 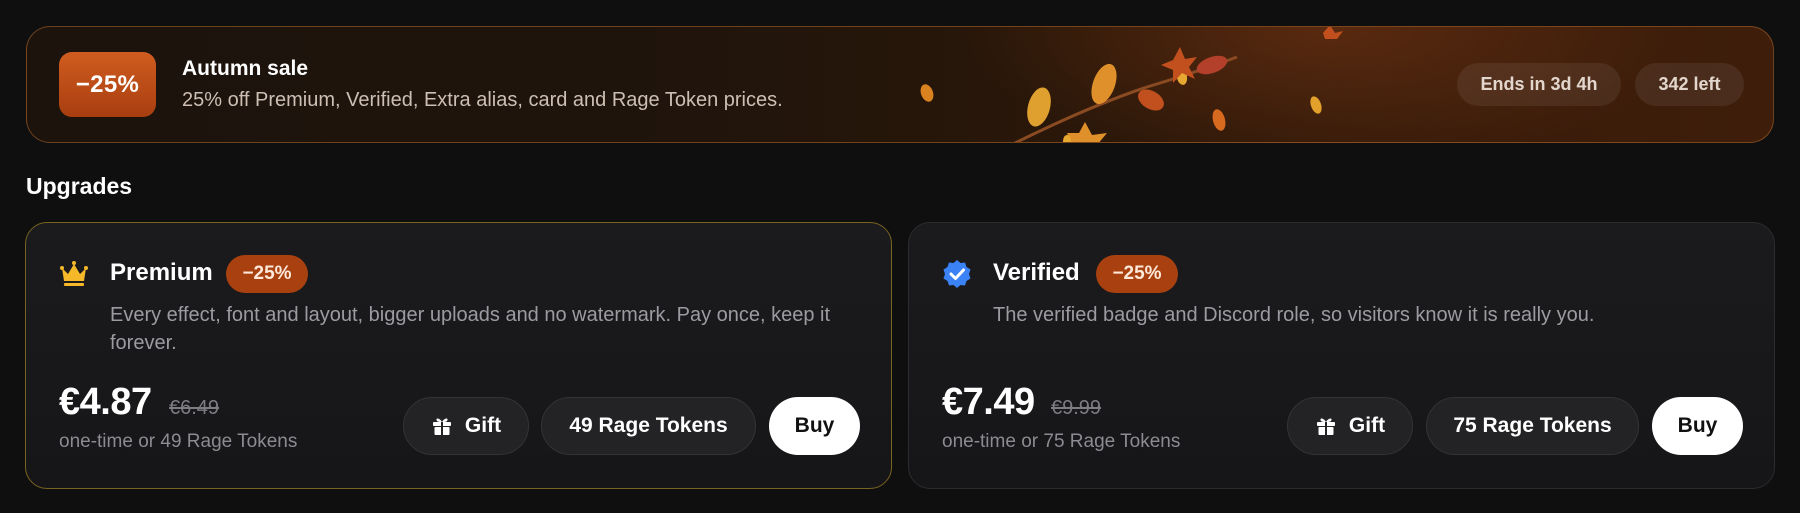 I want to click on section-title-upgrades: Upgrades, so click(x=79, y=186).